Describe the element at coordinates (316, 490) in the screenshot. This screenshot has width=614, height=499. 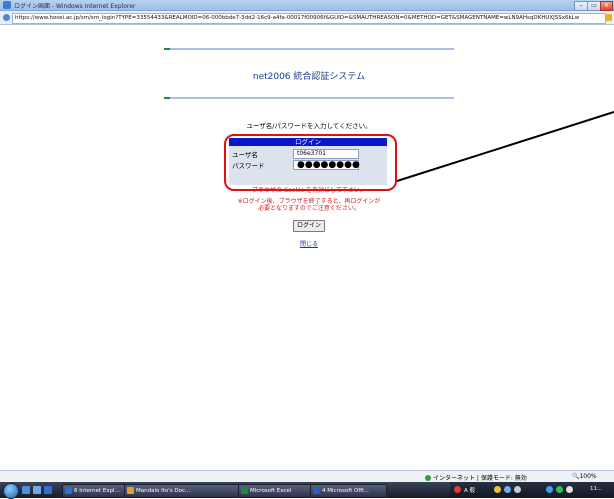
I see `office-icon` at that location.